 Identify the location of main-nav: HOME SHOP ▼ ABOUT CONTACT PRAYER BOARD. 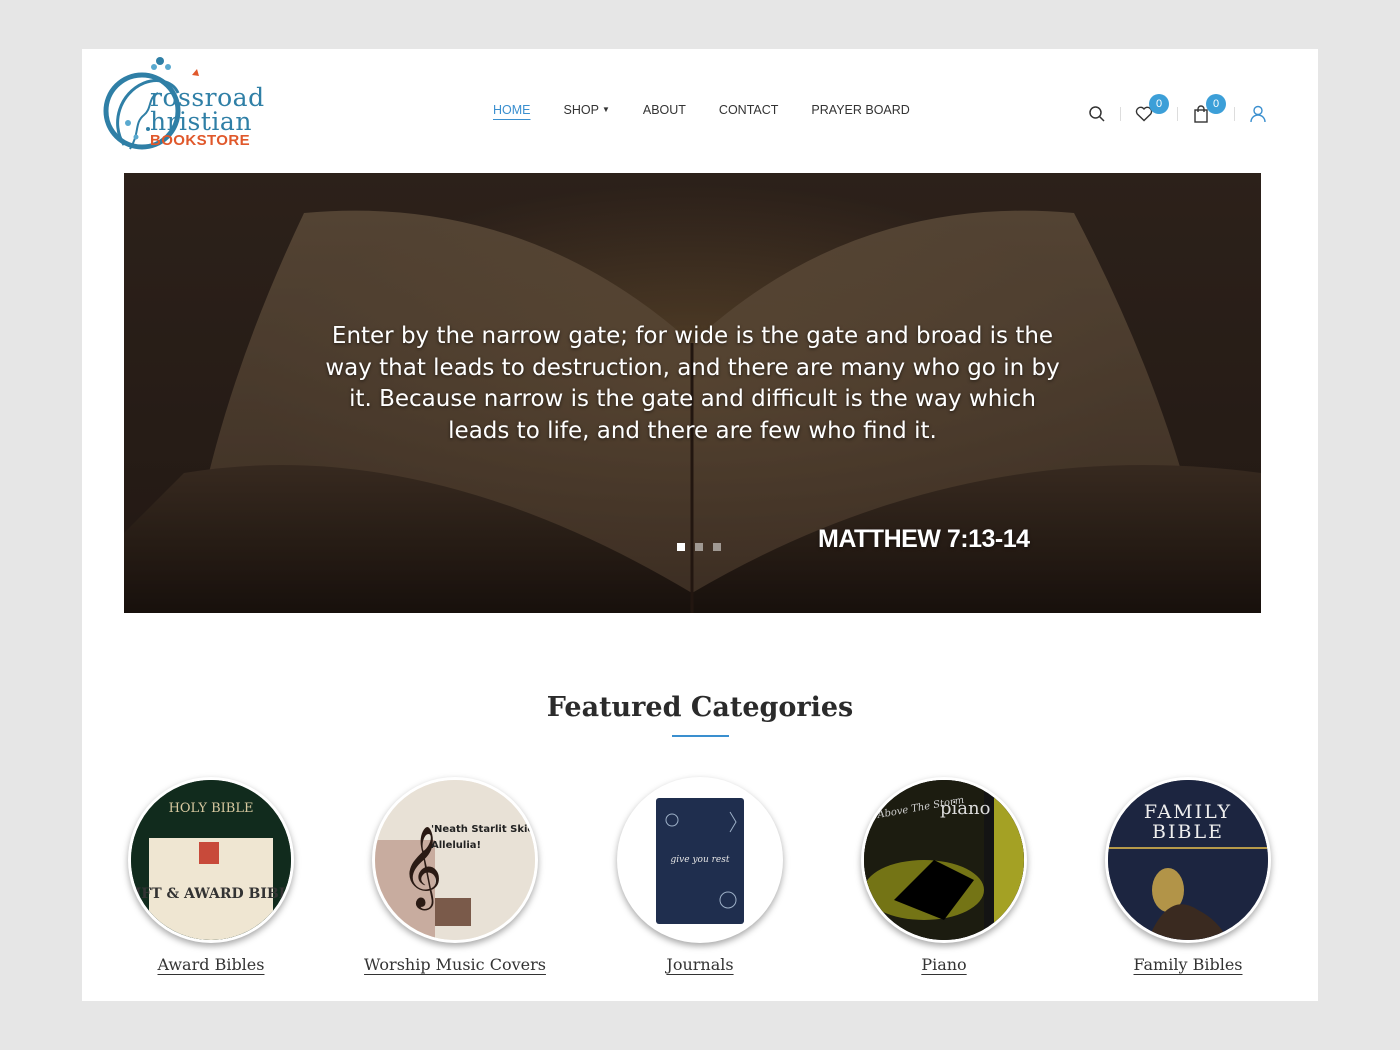
(718, 110).